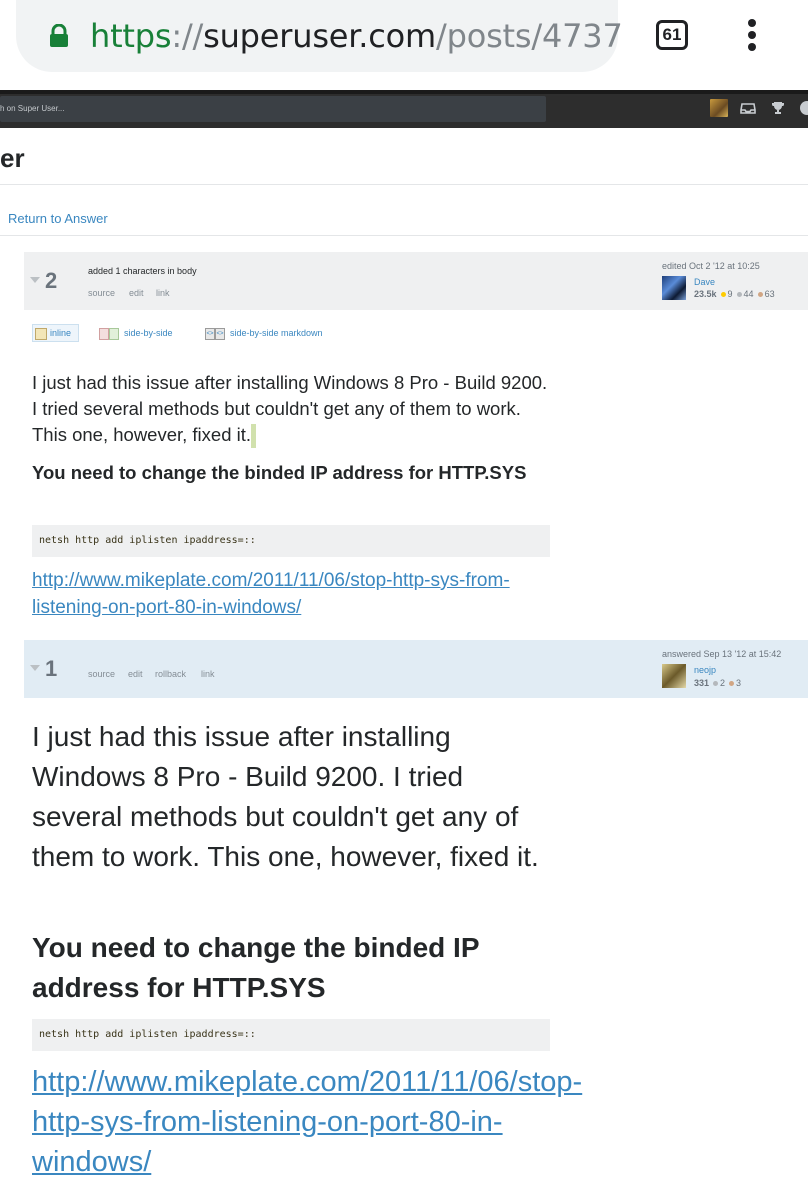  What do you see at coordinates (114, 333) in the screenshot?
I see `side-by-side-icon-right` at bounding box center [114, 333].